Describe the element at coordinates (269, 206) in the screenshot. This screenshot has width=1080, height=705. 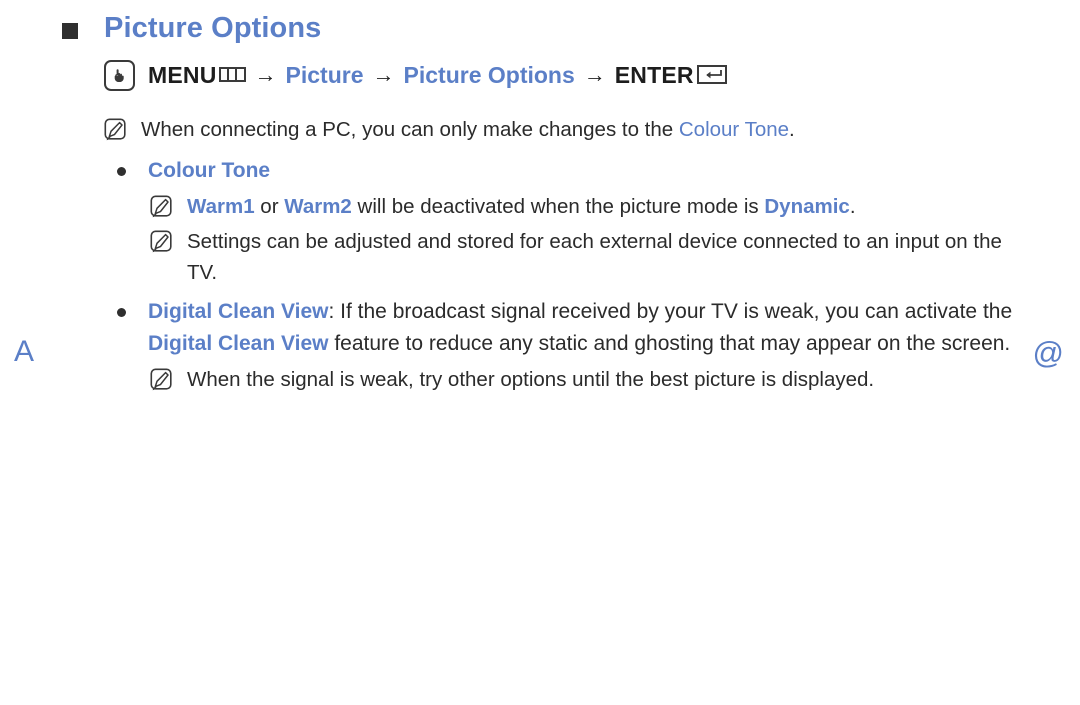
I see `note-warm-mid: or` at that location.